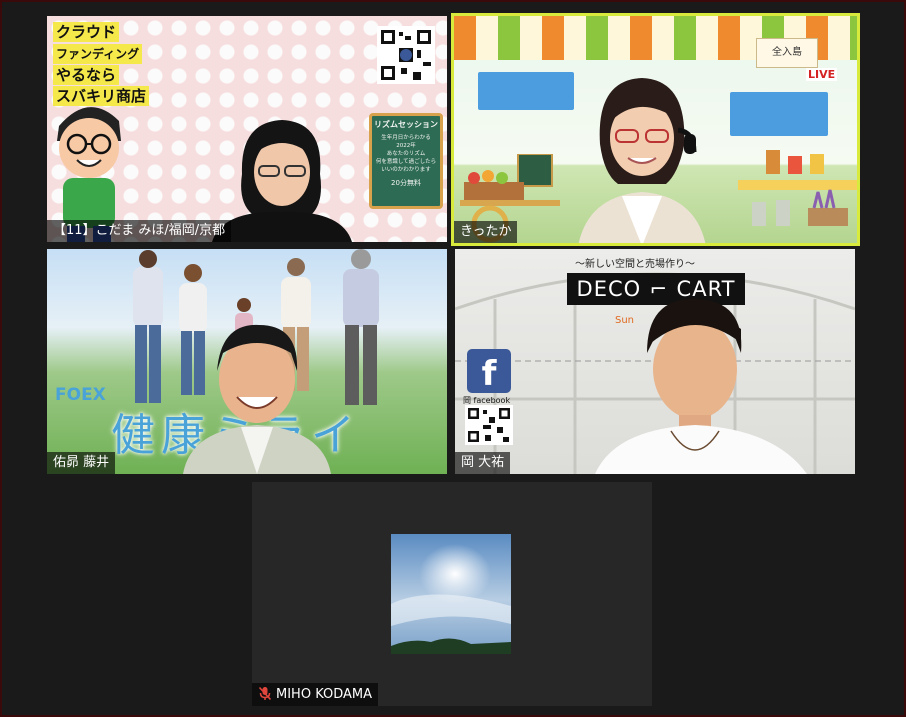  Describe the element at coordinates (797, 188) in the screenshot. I see `market-stall-right` at that location.